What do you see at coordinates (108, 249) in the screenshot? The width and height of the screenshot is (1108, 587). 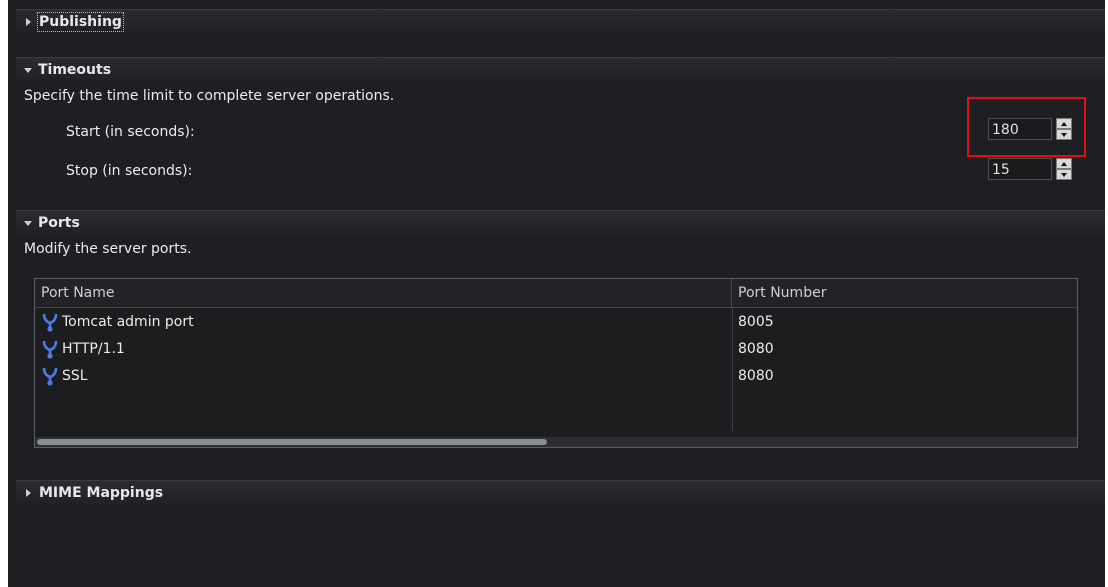 I see `ports-description: Modify the server ports.` at bounding box center [108, 249].